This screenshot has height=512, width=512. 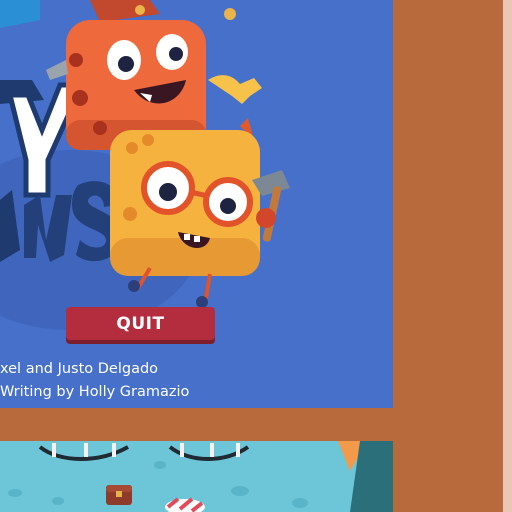 I want to click on treasure-chest-icon, so click(x=119, y=495).